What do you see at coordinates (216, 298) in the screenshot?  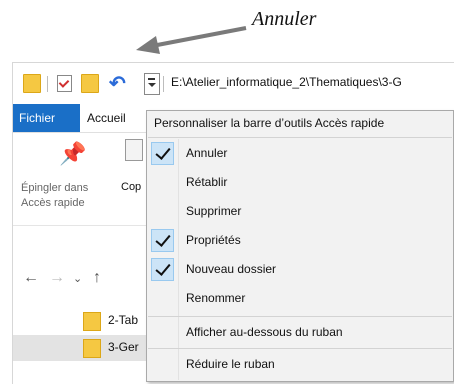 I see `menu-item-label: Renommer` at bounding box center [216, 298].